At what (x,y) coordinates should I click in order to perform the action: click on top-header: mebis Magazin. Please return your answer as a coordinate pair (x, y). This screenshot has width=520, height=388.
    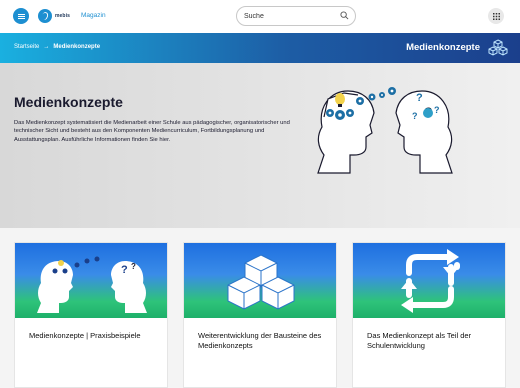
    Looking at the image, I should click on (260, 16).